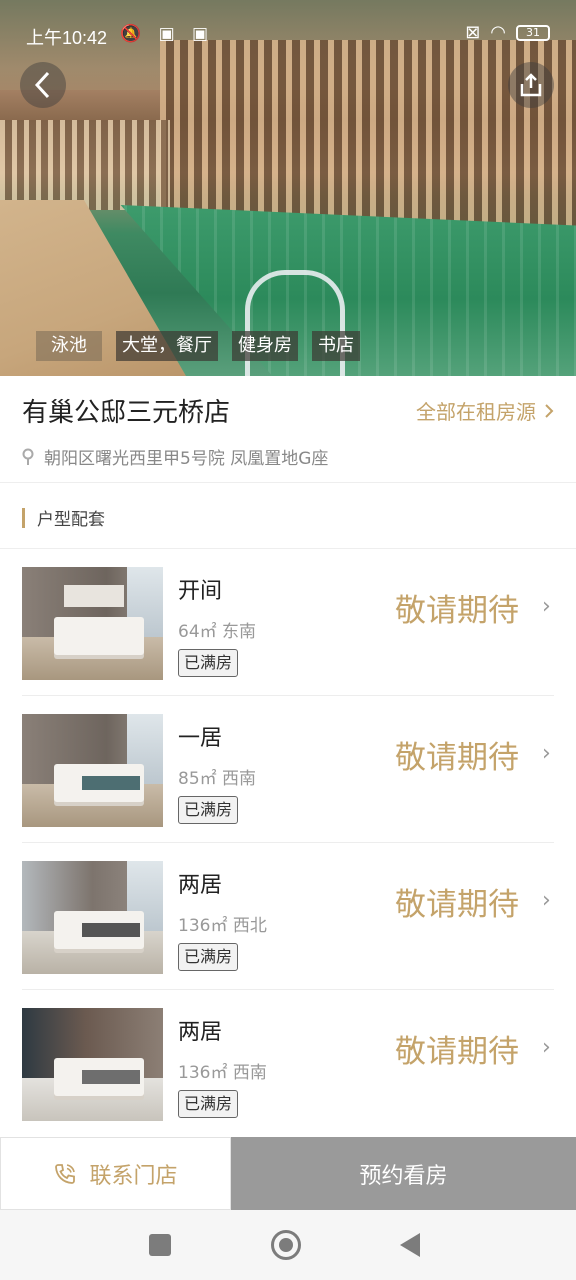 The image size is (576, 1280). I want to click on share-button, so click(531, 85).